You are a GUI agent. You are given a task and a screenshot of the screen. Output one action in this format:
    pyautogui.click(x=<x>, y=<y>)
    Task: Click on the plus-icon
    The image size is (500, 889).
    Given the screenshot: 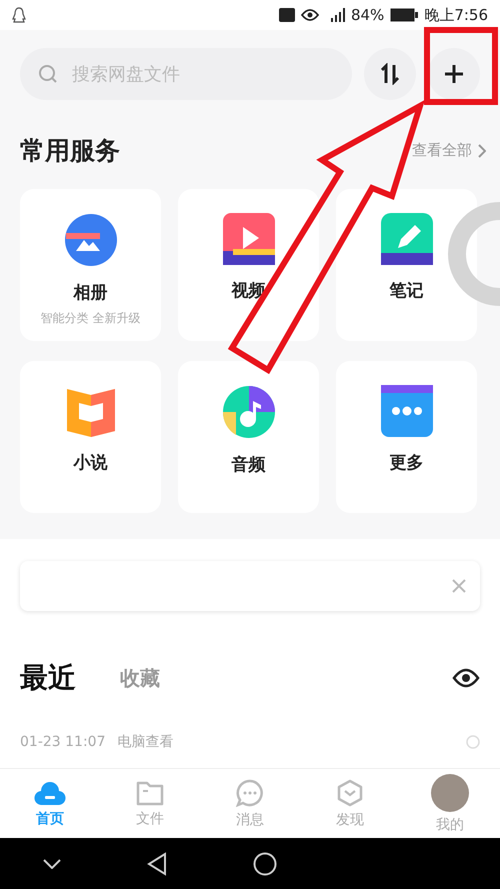 What is the action you would take?
    pyautogui.click(x=454, y=74)
    